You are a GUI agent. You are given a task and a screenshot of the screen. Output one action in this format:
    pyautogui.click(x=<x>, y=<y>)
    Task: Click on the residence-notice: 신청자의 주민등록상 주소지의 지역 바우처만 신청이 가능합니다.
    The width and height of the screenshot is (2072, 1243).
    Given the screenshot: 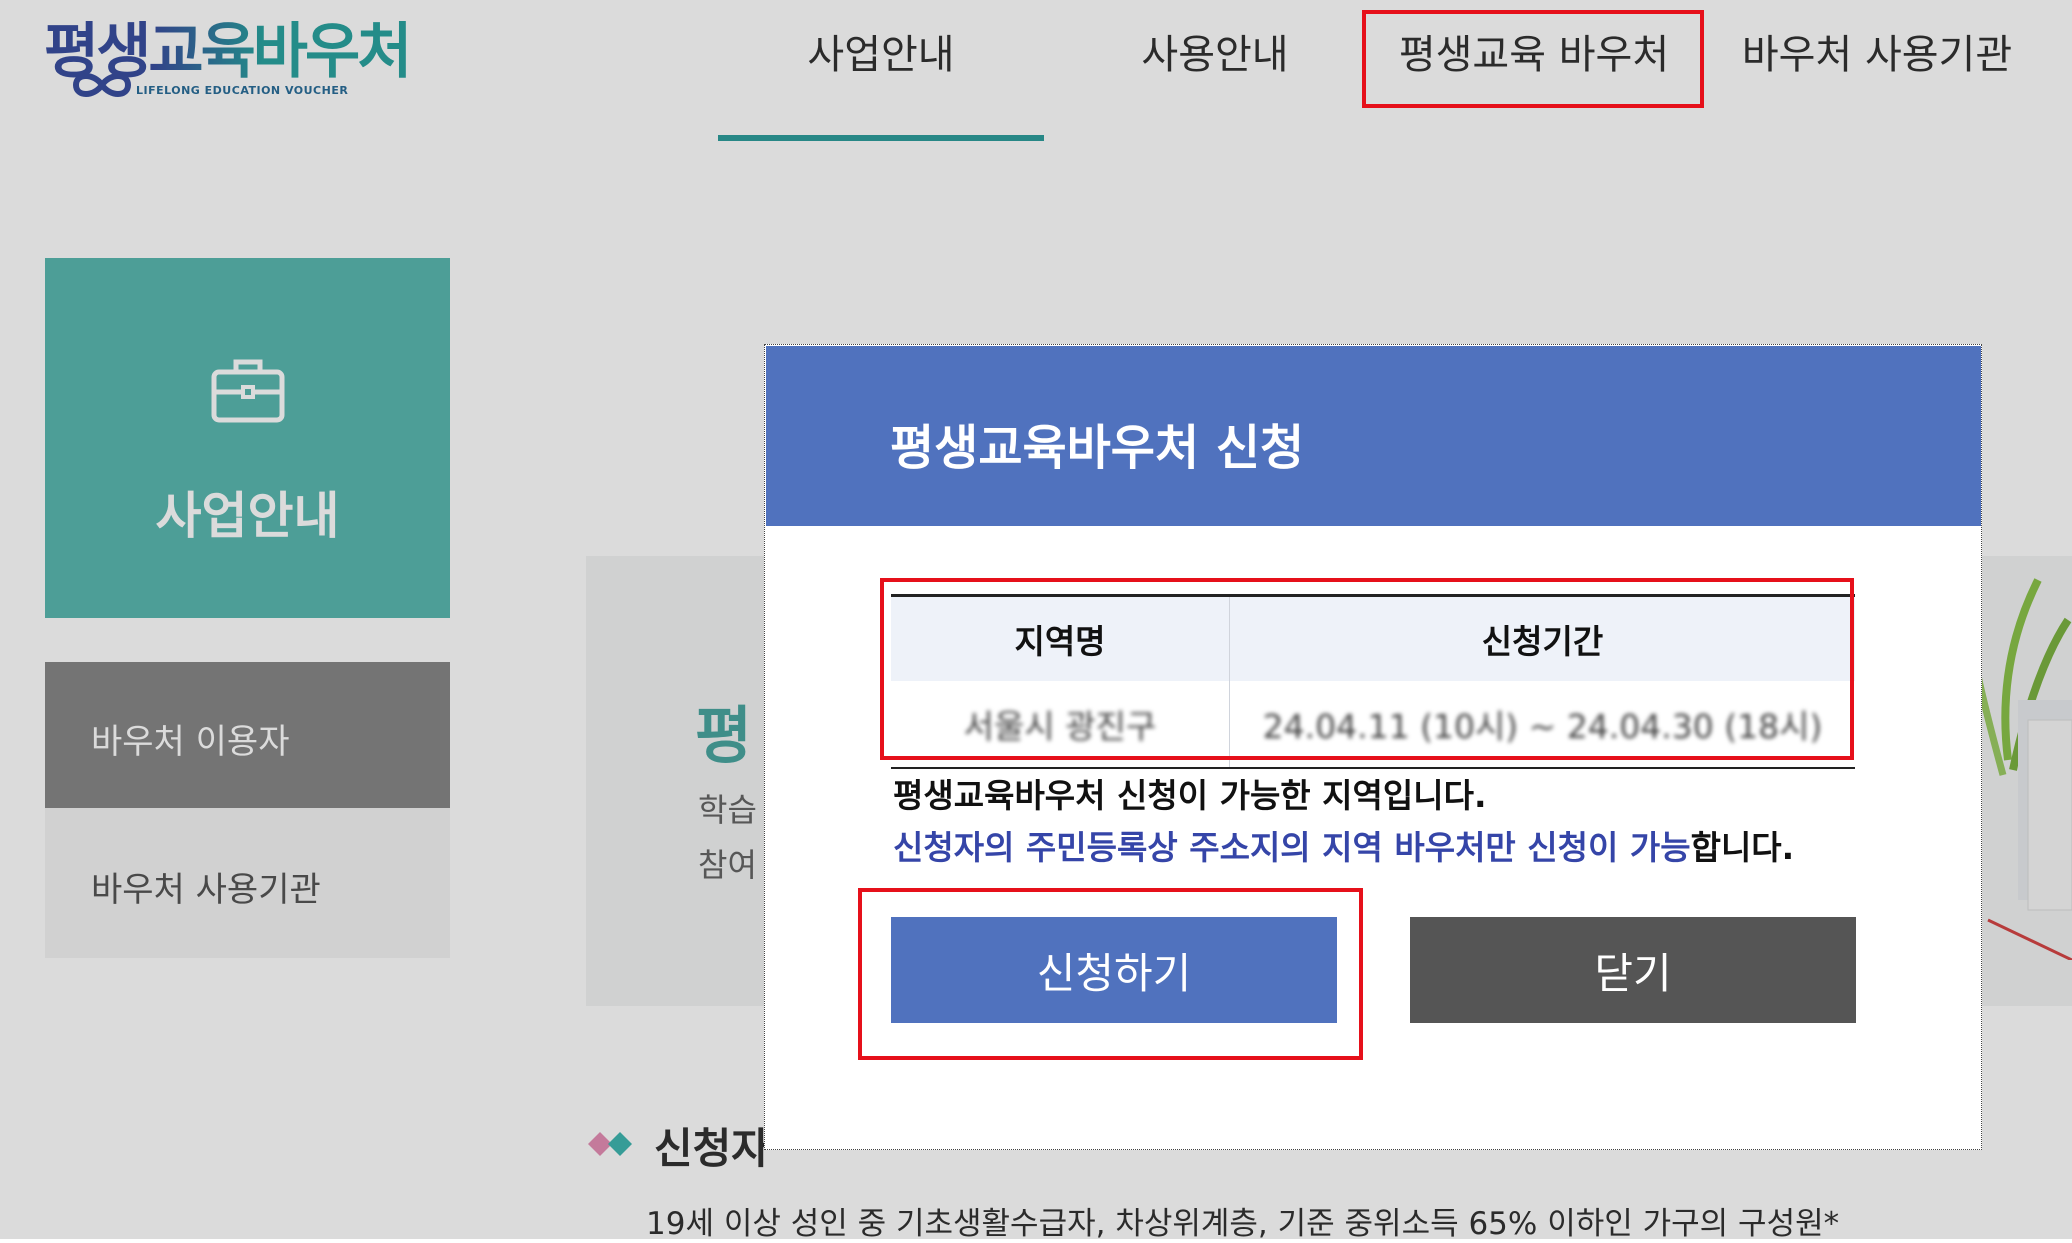 What is the action you would take?
    pyautogui.click(x=1343, y=845)
    